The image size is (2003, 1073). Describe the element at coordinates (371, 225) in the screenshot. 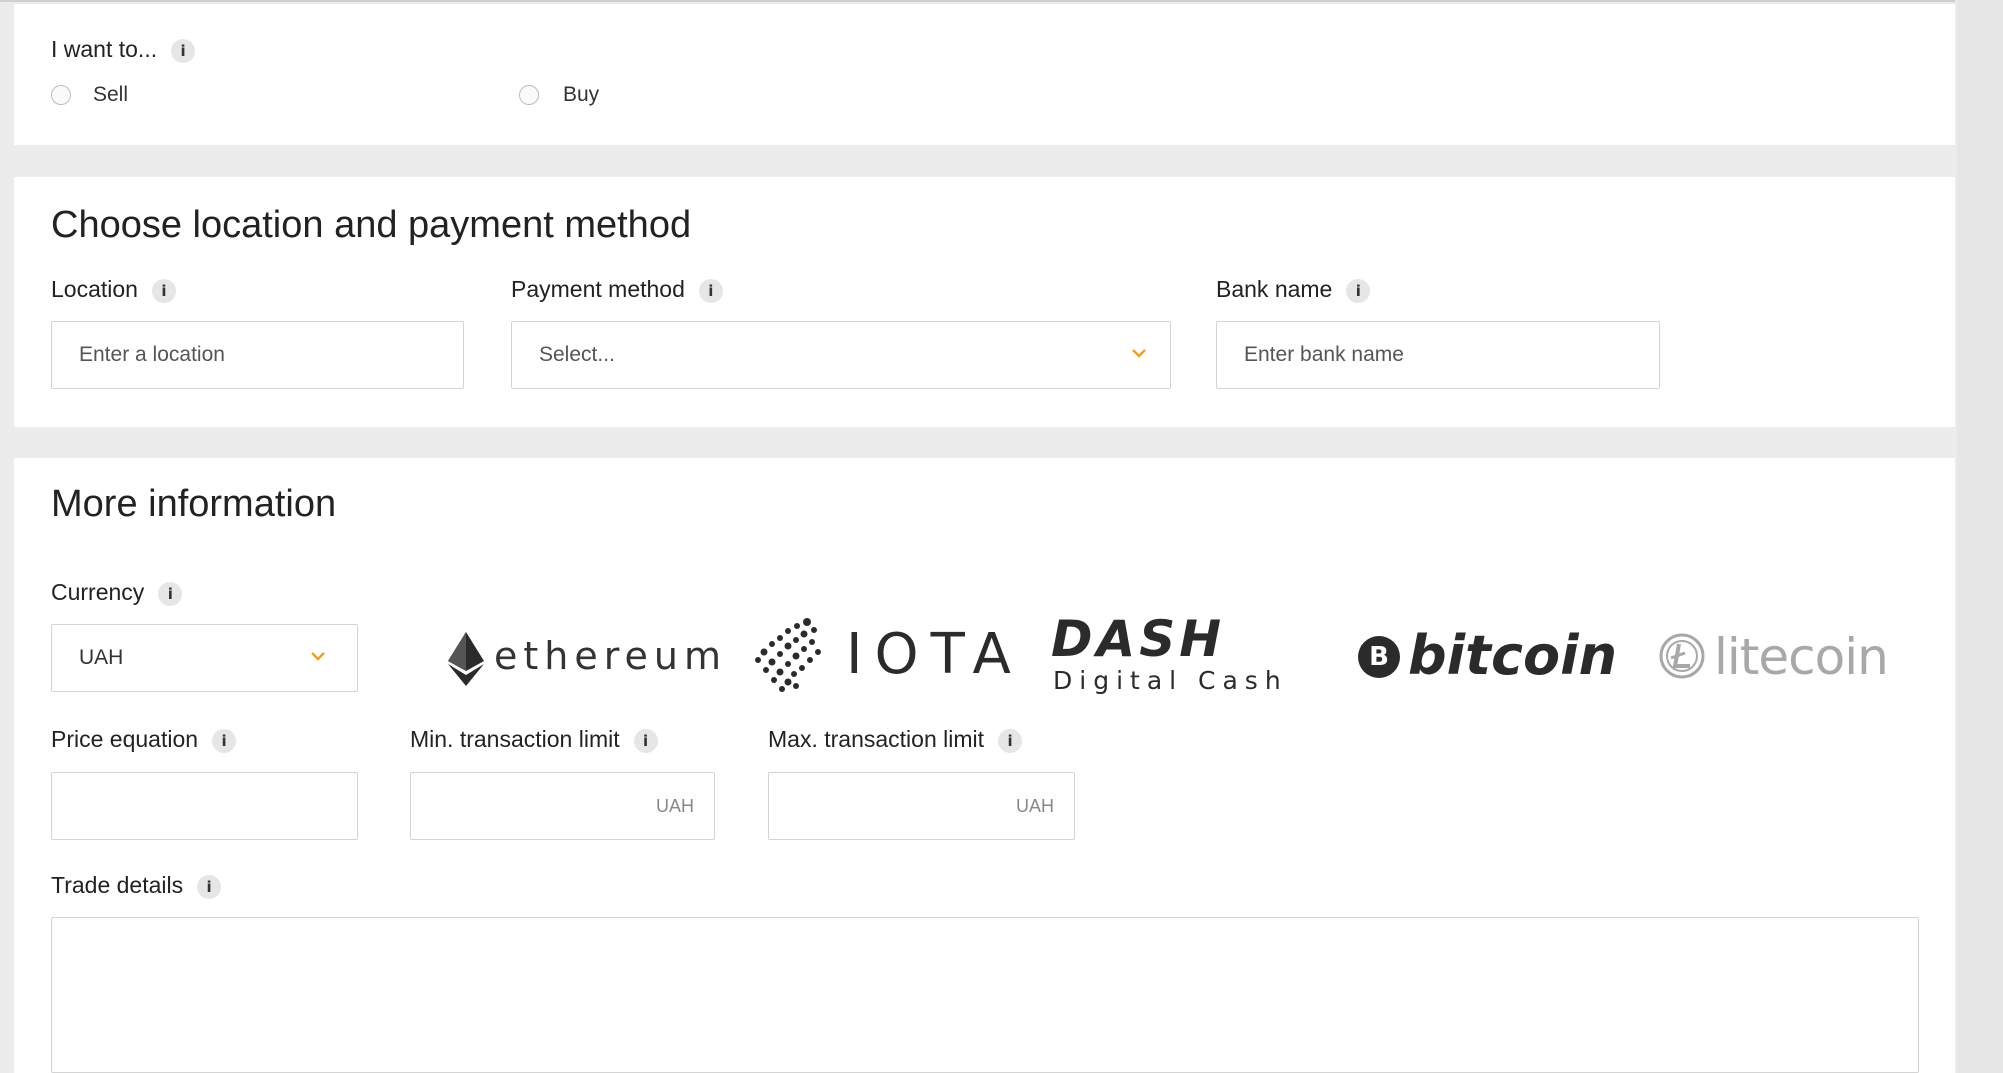

I see `location-heading: Choose location and payment method` at that location.